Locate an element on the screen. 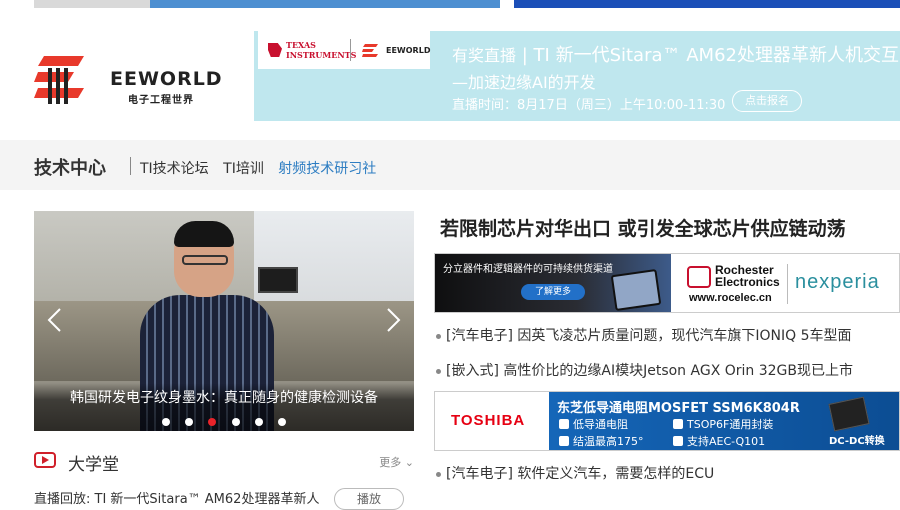 This screenshot has width=900, height=510. toshiba-logo: TOSHIBA is located at coordinates (488, 420).